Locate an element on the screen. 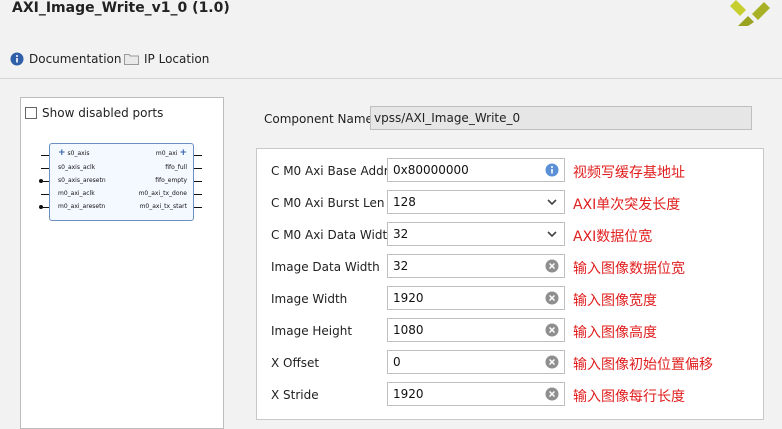 The width and height of the screenshot is (782, 429). param-label: C M0 Axi Base Addr is located at coordinates (330, 171).